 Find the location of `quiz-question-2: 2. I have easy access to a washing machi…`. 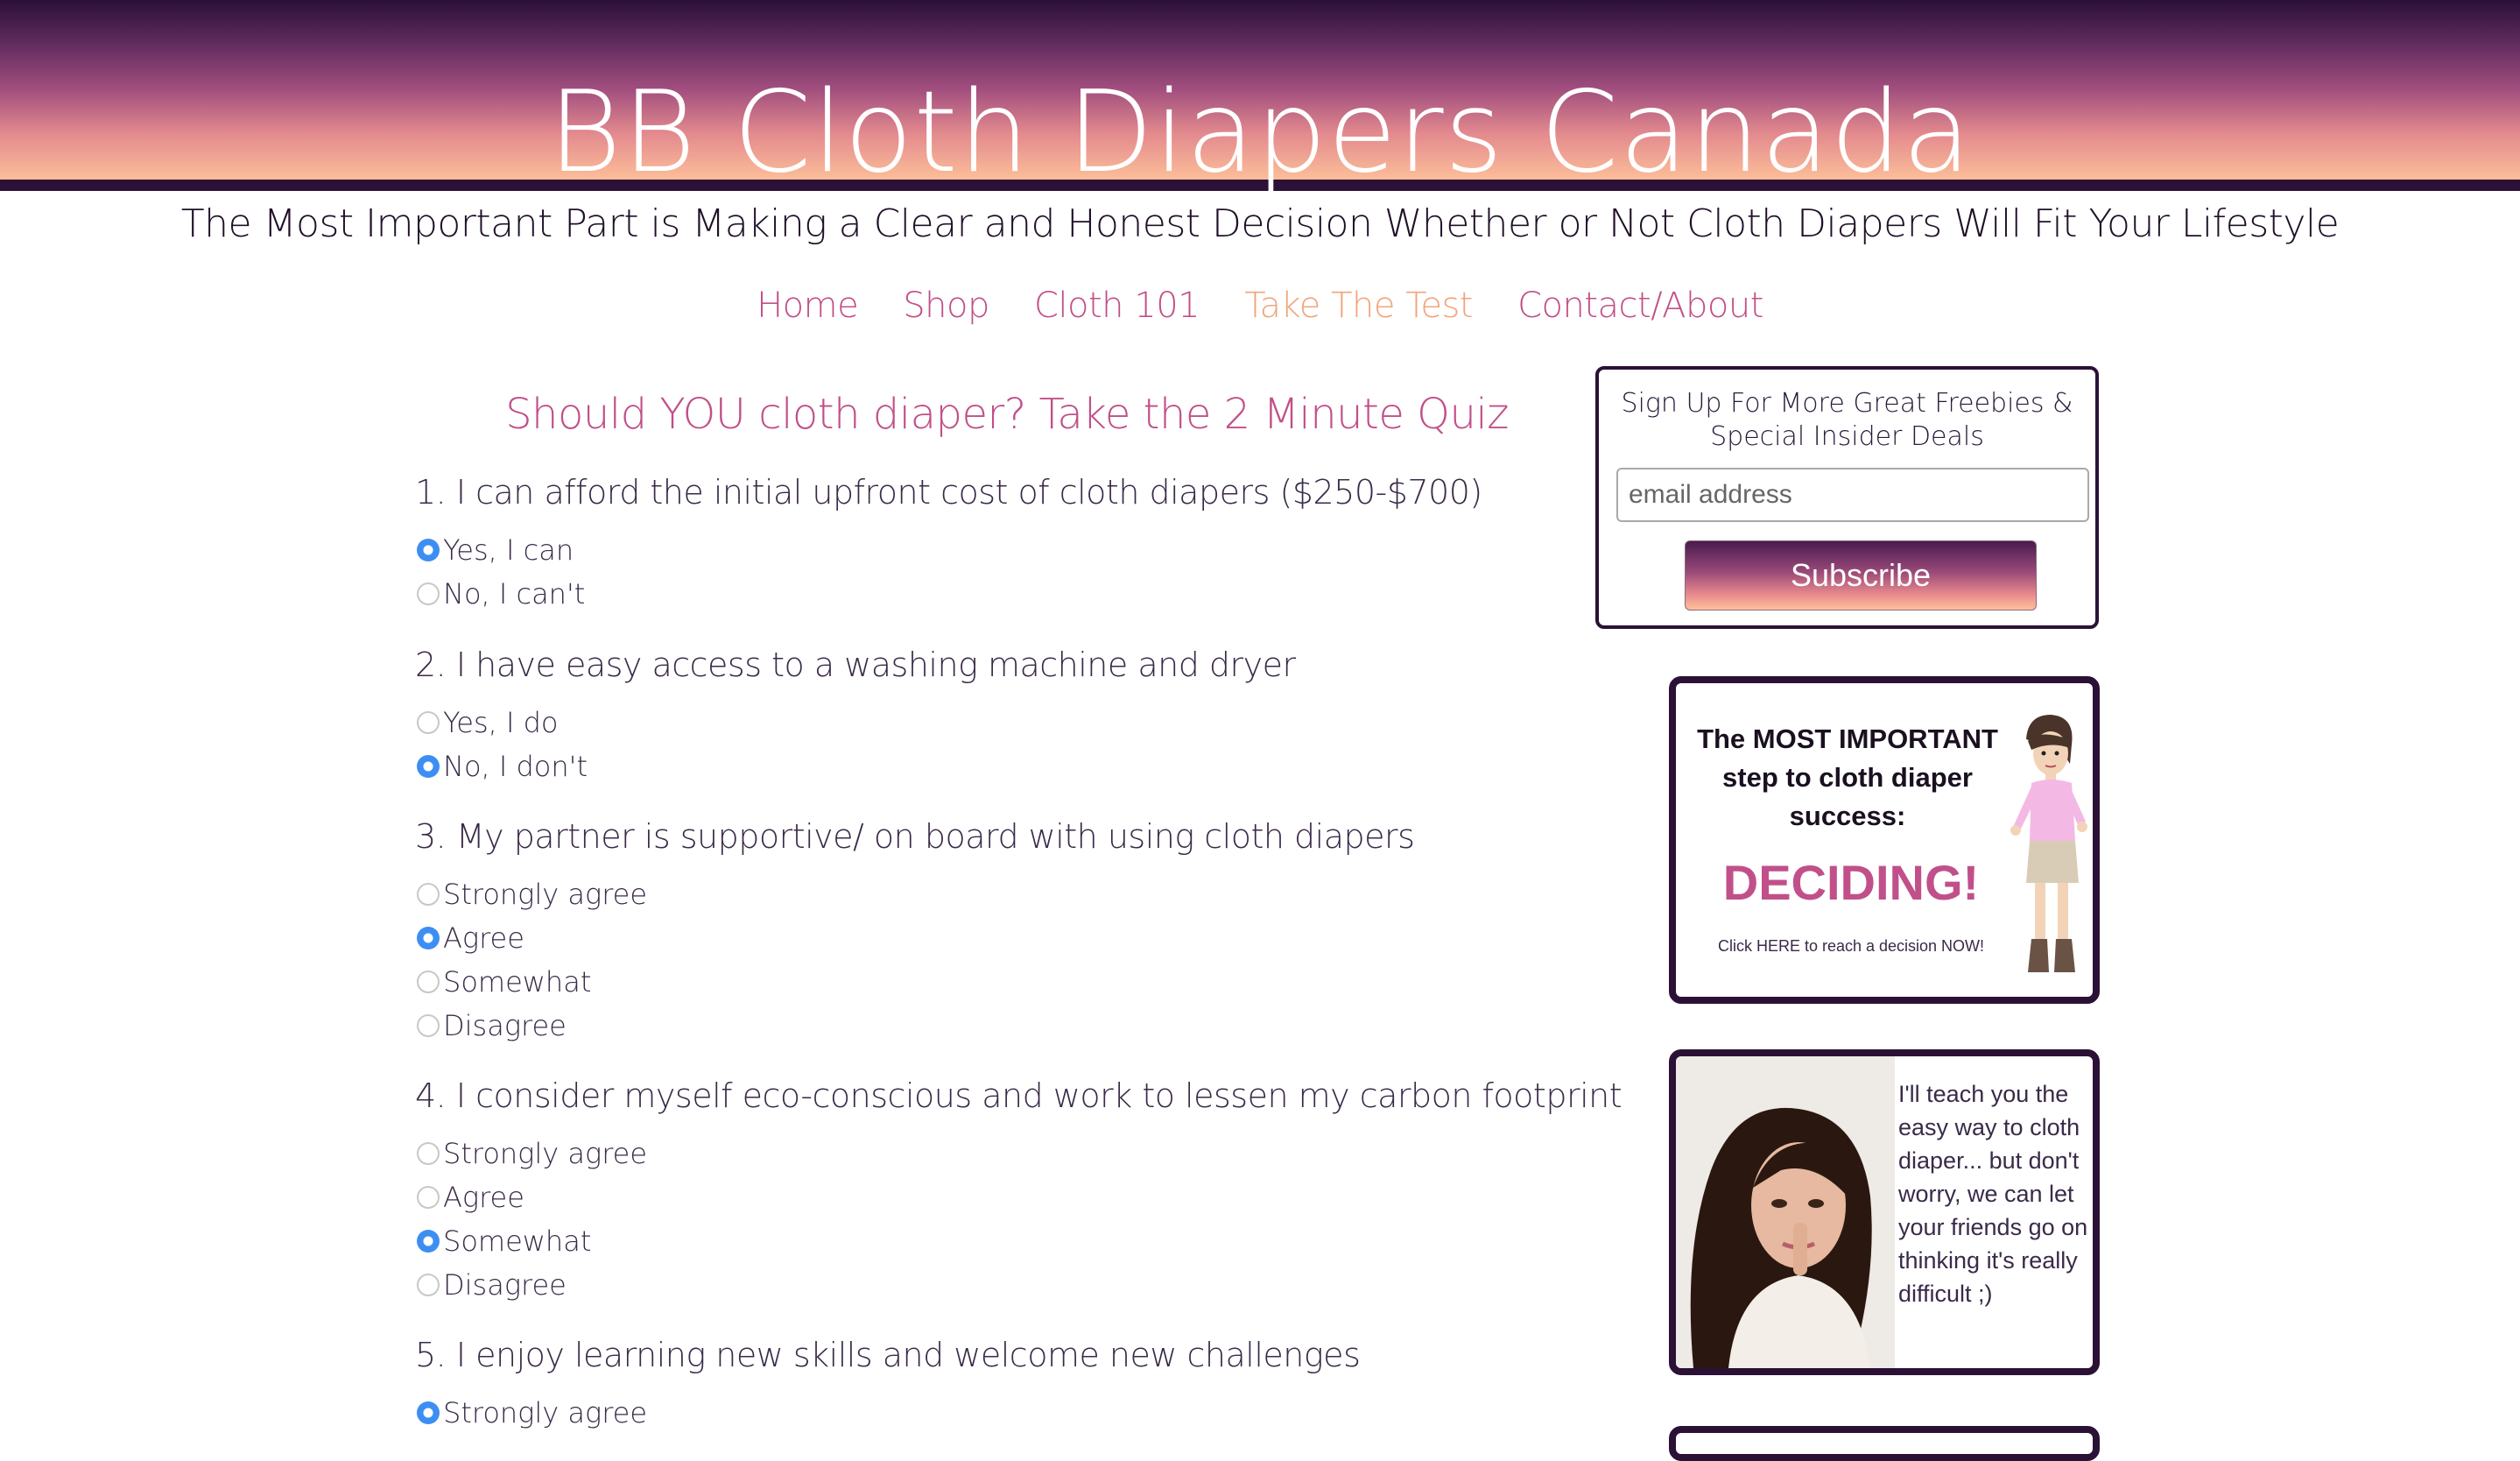

quiz-question-2: 2. I have easy access to a washing machi… is located at coordinates (855, 665).